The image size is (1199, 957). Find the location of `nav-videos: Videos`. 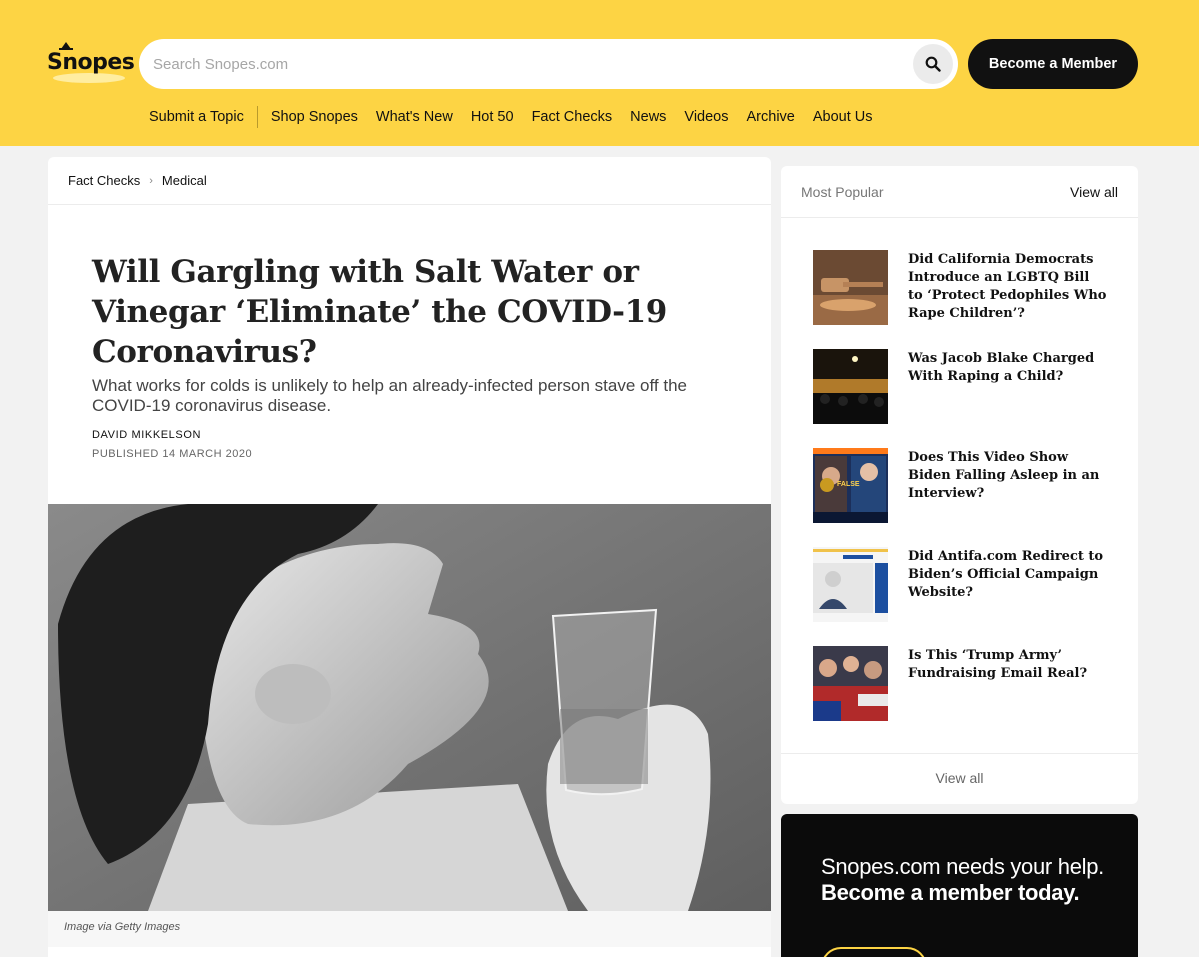

nav-videos: Videos is located at coordinates (706, 117).